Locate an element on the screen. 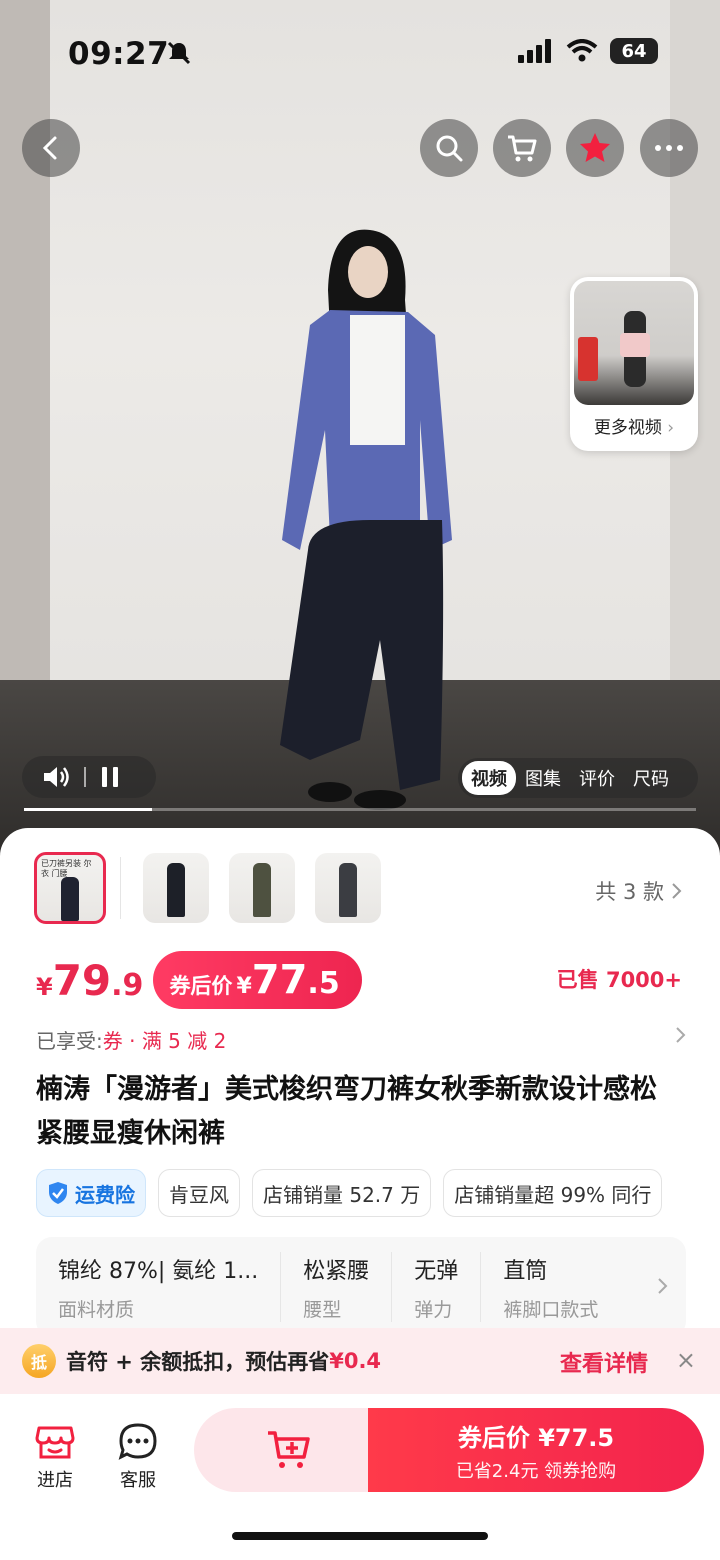 Image resolution: width=720 pixels, height=1560 pixels. original-price: ¥ 79 .9 is located at coordinates (90, 980).